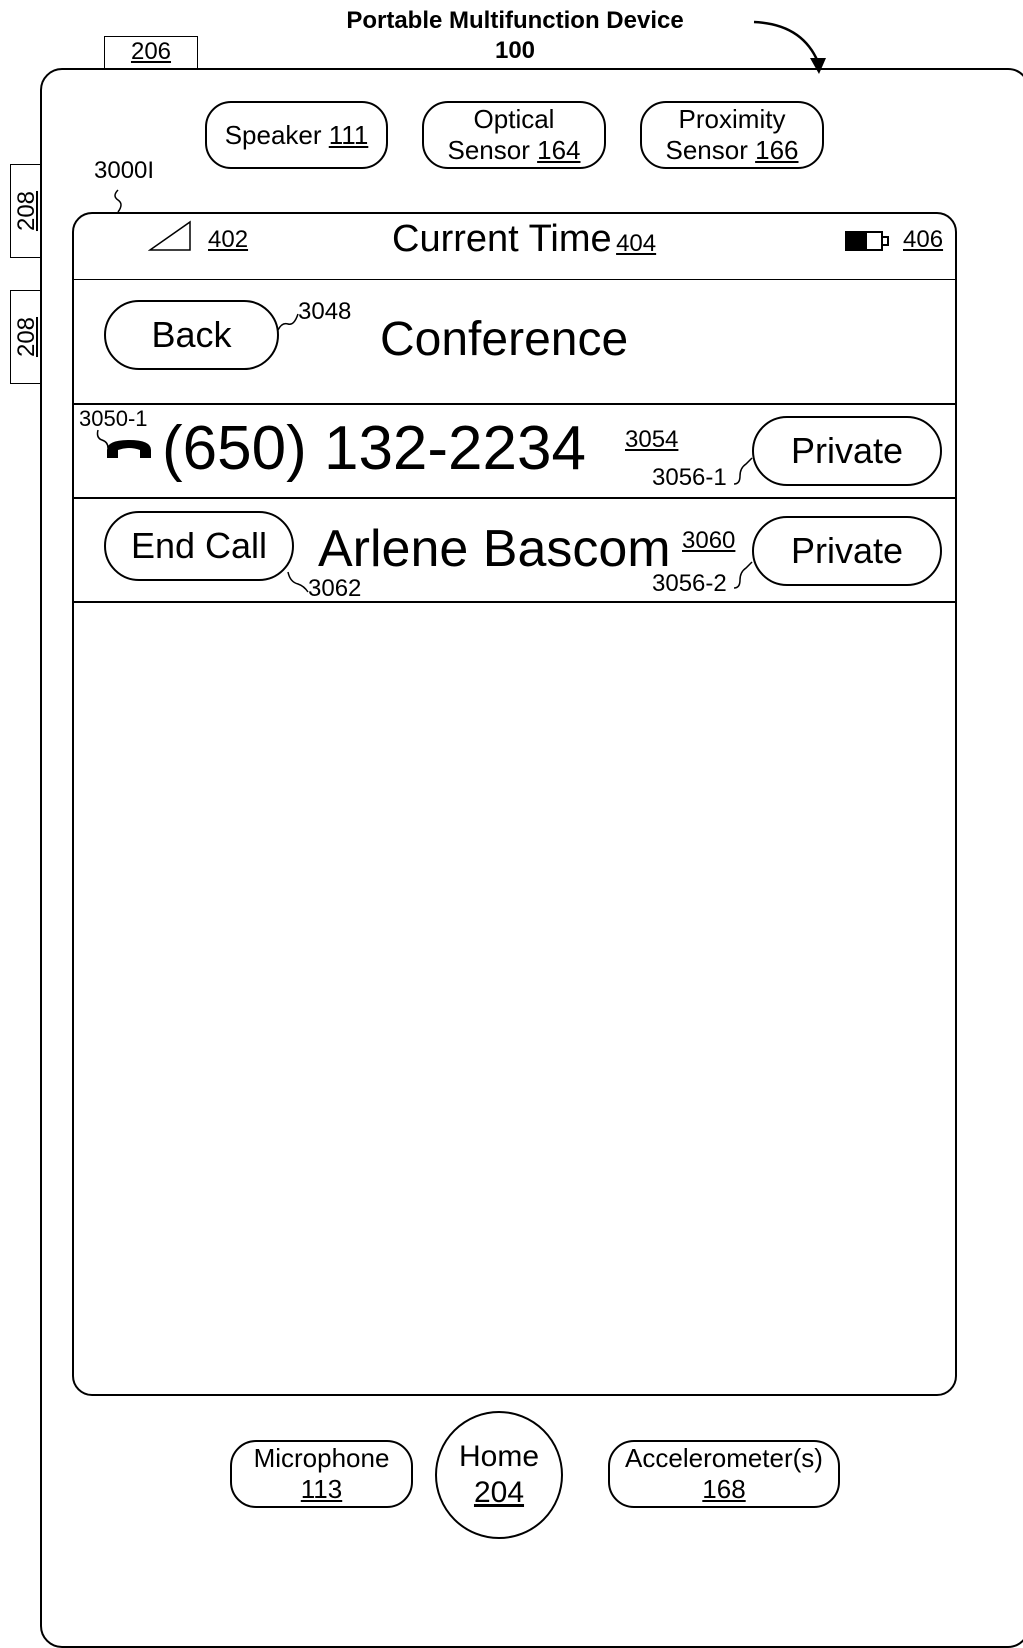  Describe the element at coordinates (515, 50) in the screenshot. I see `device-number: 100` at that location.